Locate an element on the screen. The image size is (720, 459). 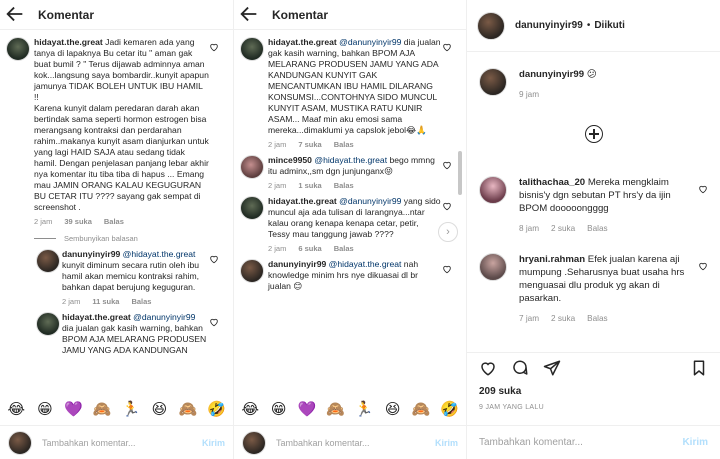
page-title: Komentar is located at coordinates (300, 14).